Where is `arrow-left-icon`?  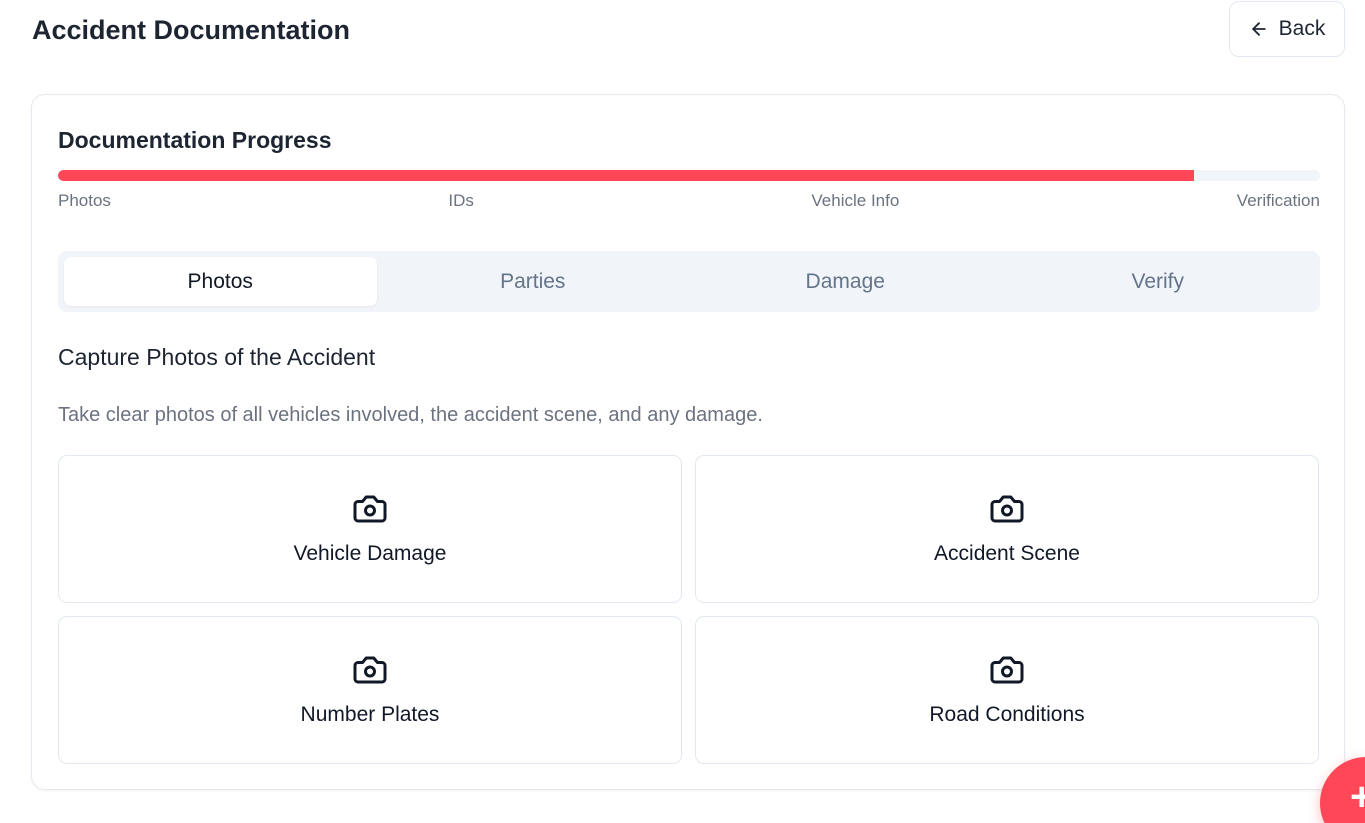
arrow-left-icon is located at coordinates (1258, 29).